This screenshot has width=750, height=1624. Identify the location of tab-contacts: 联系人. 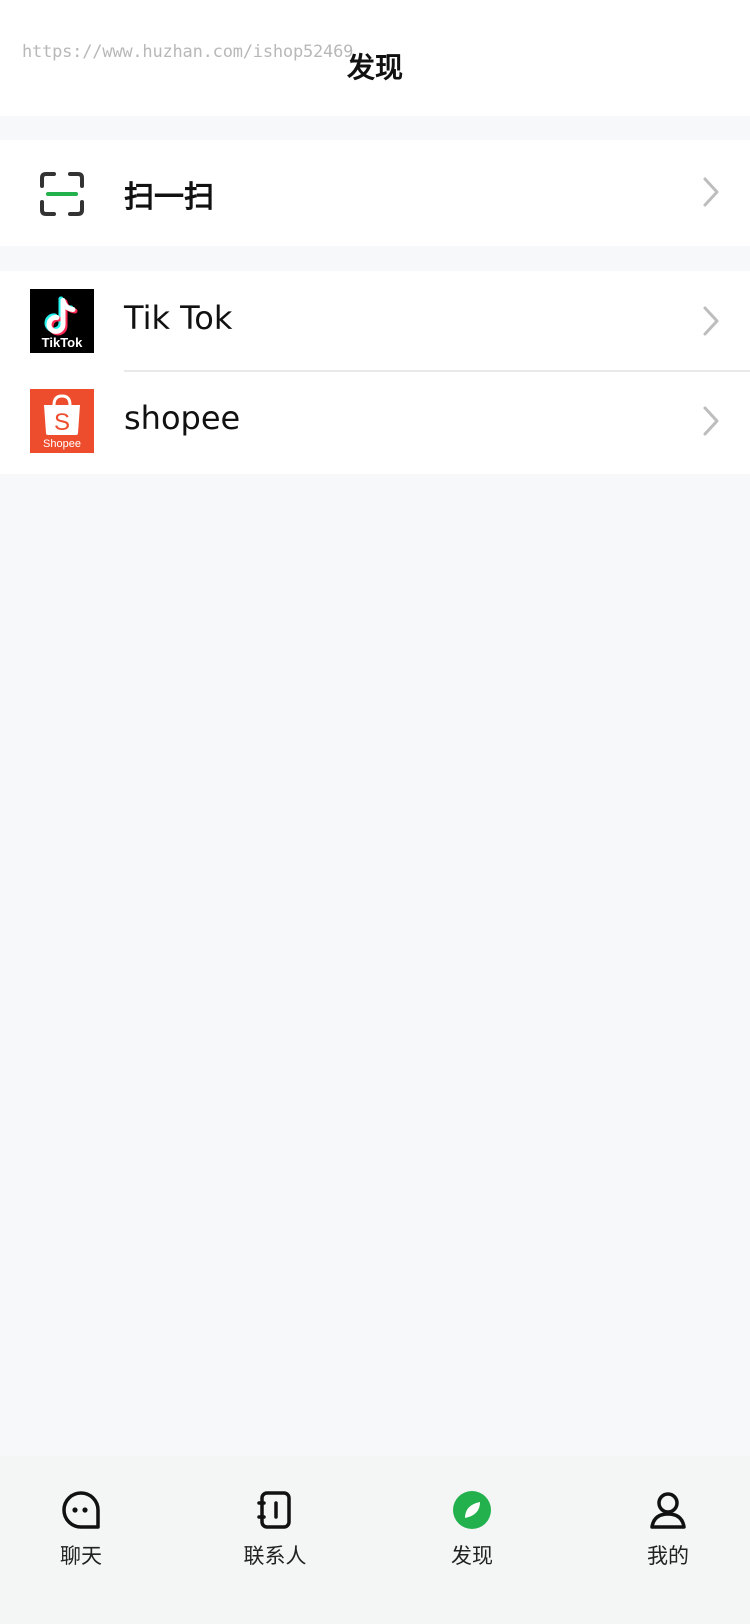
(275, 1540).